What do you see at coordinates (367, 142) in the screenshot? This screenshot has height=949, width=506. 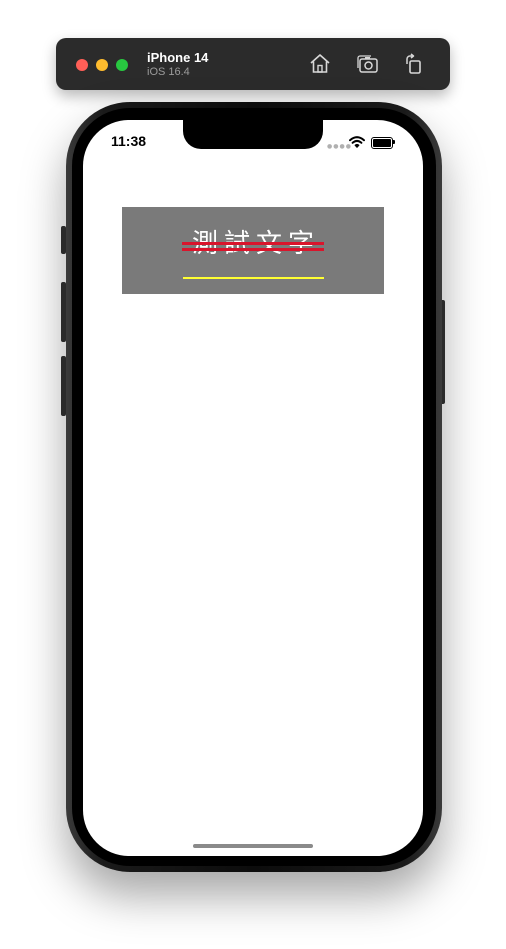 I see `status-icons: ●●●●` at bounding box center [367, 142].